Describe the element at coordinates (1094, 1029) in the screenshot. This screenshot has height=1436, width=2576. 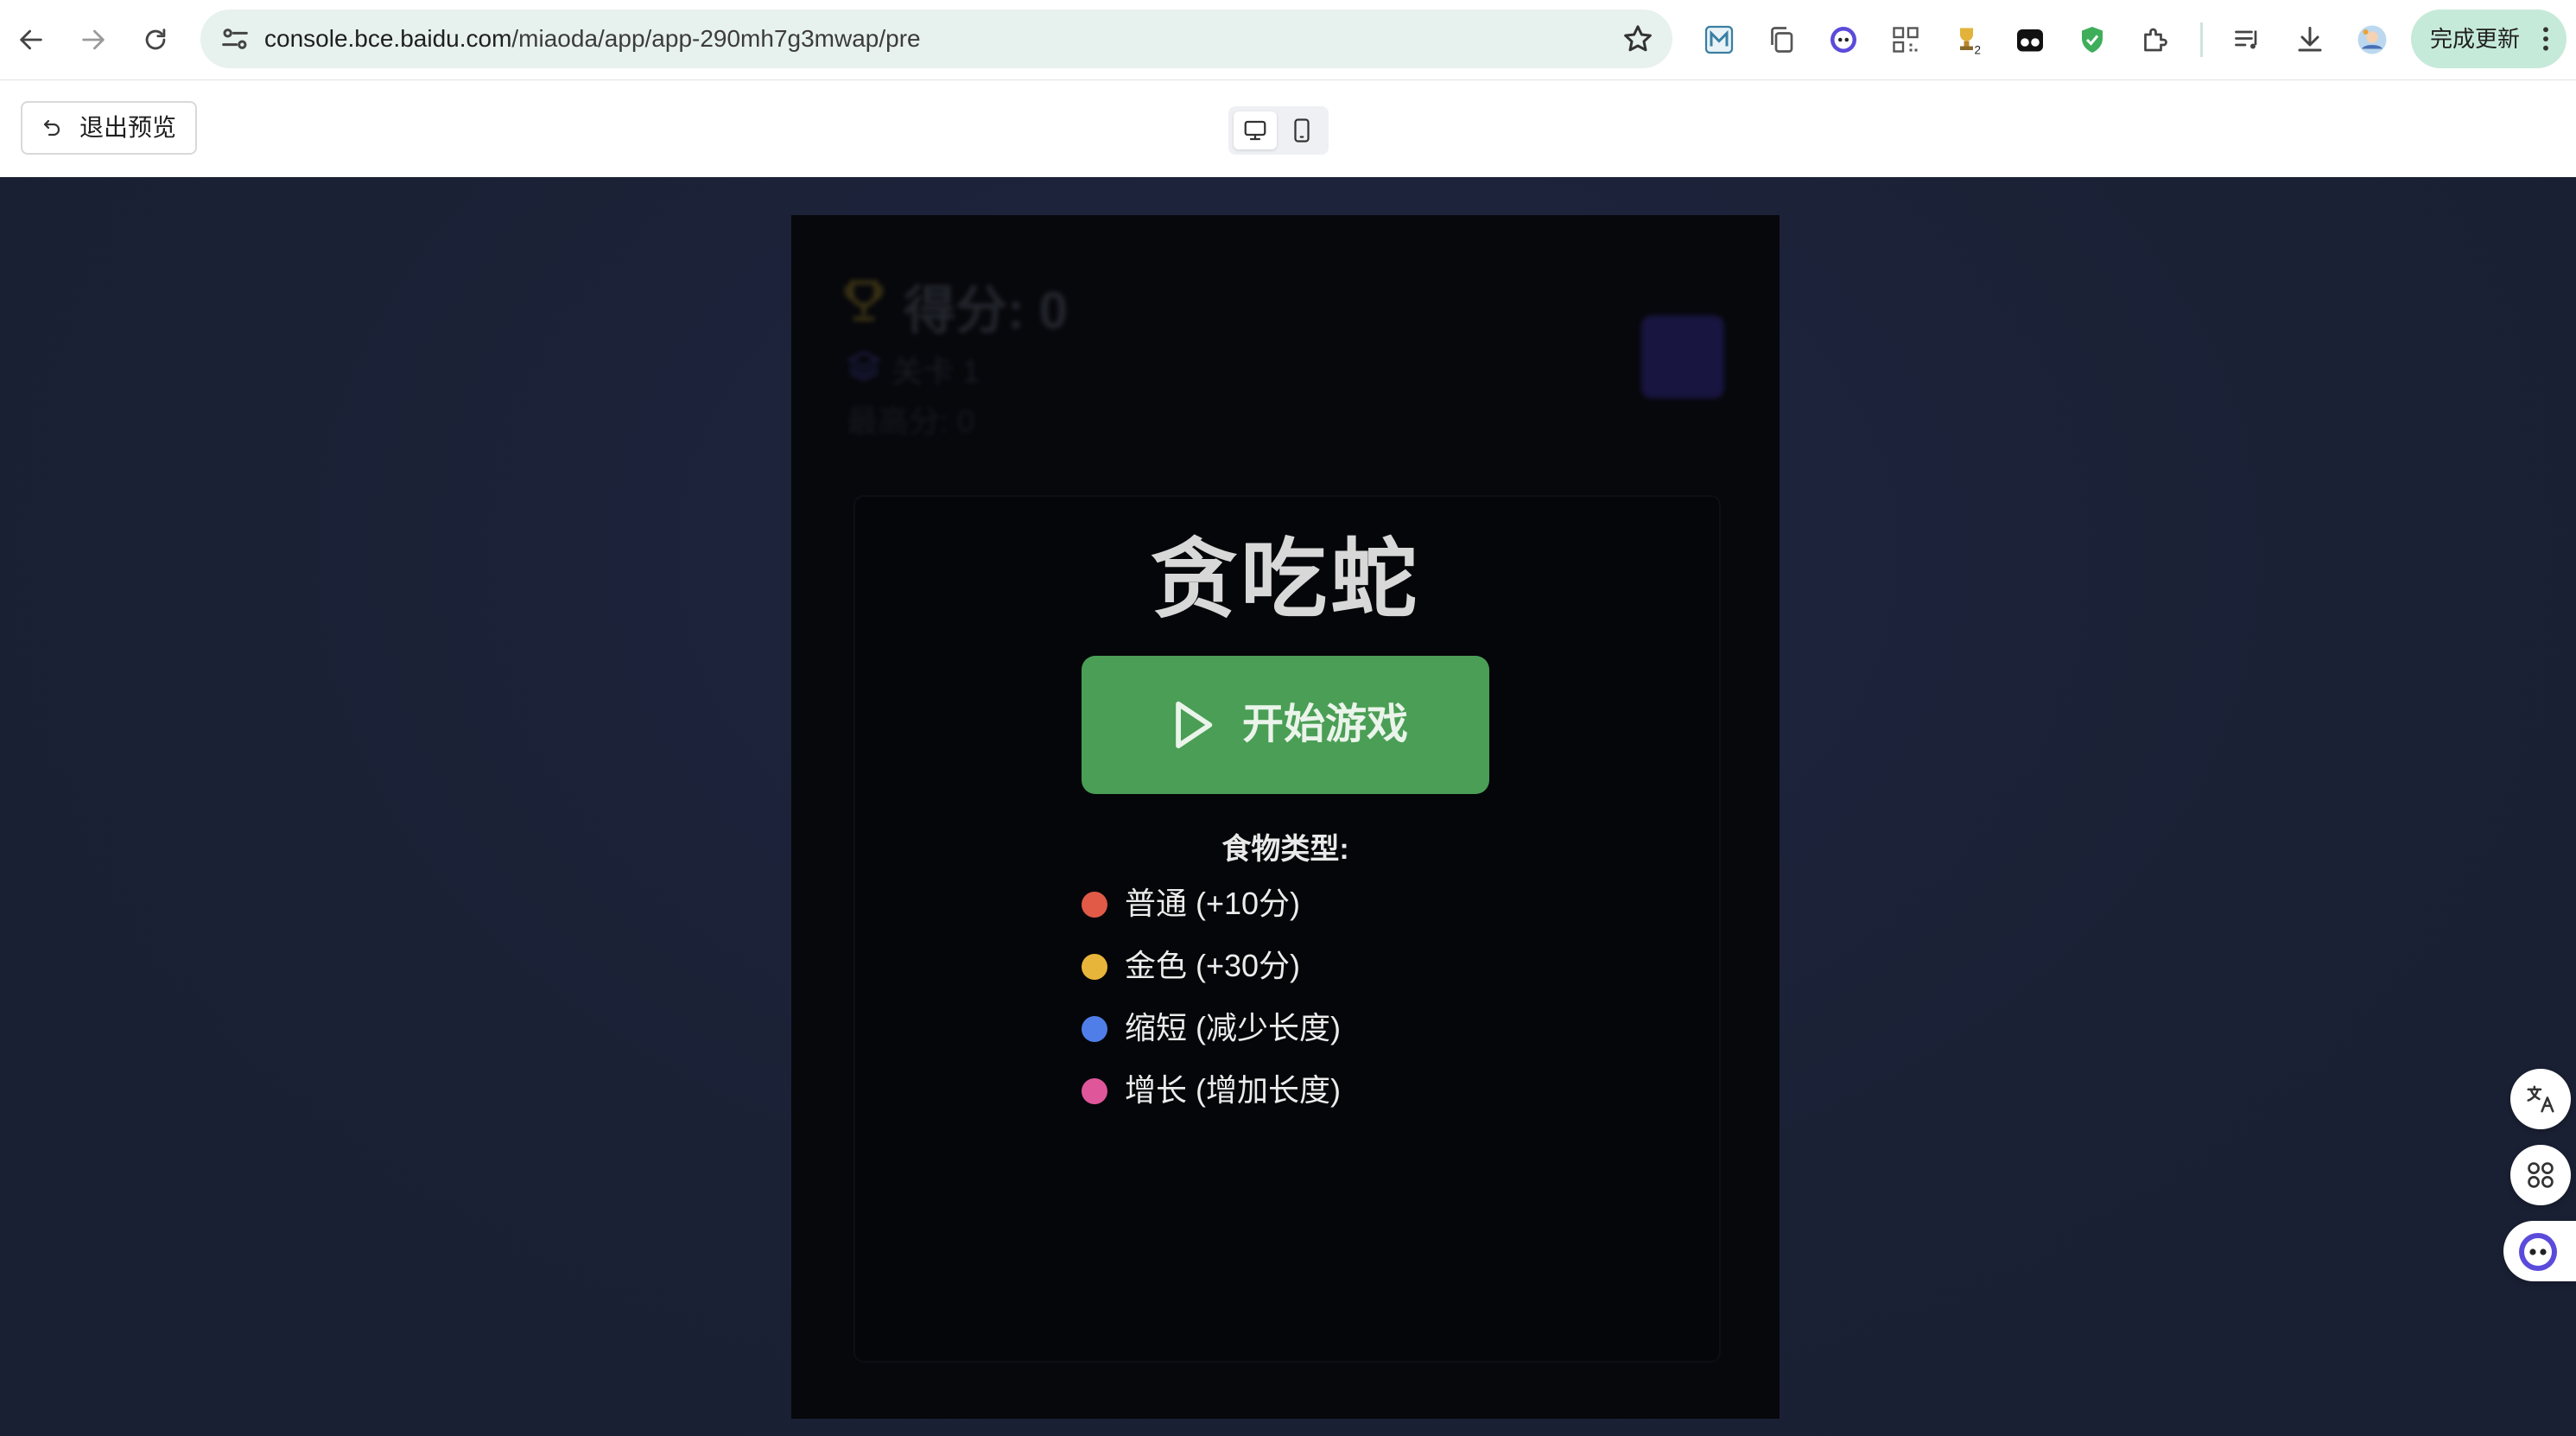
I see `blue-dot-icon` at that location.